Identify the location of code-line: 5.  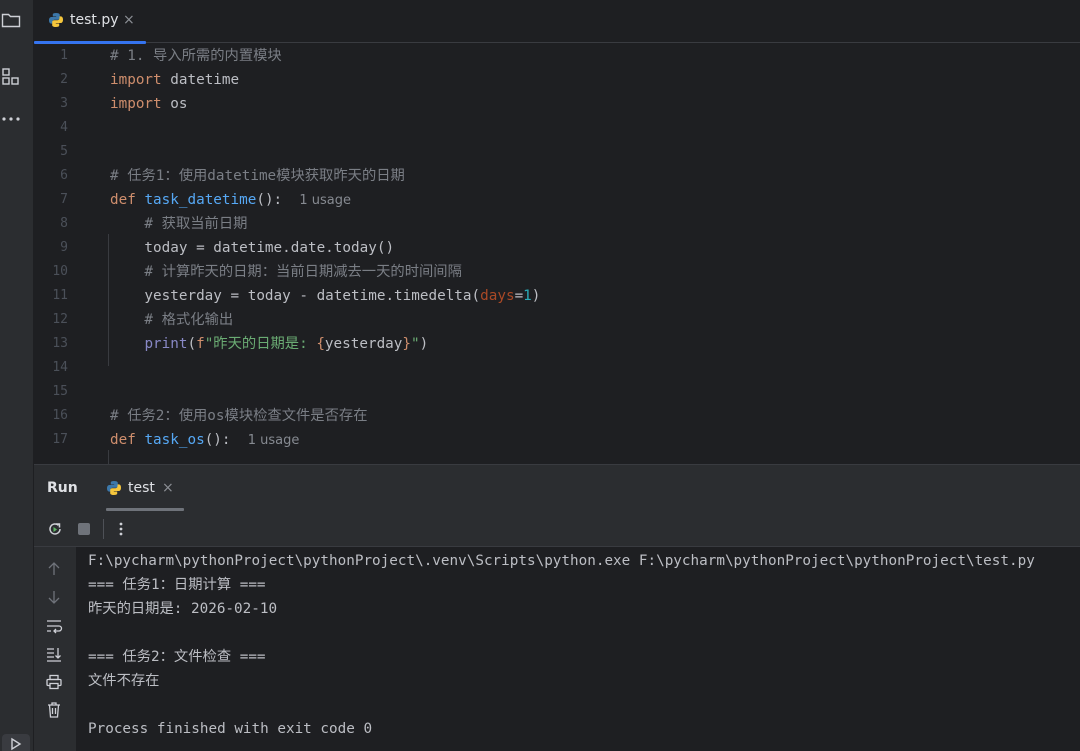
(557, 152).